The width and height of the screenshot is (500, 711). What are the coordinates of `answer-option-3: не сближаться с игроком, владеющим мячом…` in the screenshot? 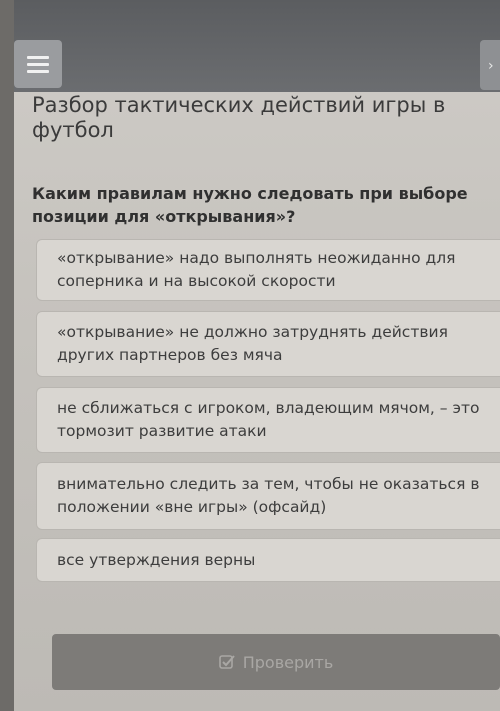 It's located at (268, 420).